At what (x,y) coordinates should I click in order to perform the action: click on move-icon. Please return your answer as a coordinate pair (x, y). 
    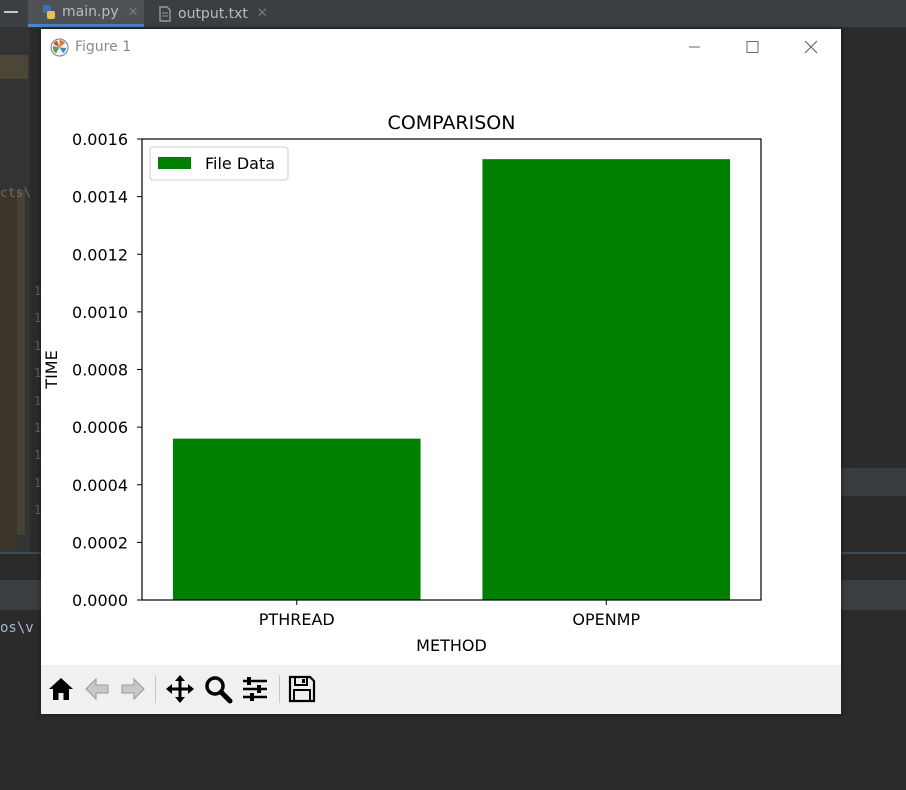
    Looking at the image, I should click on (180, 689).